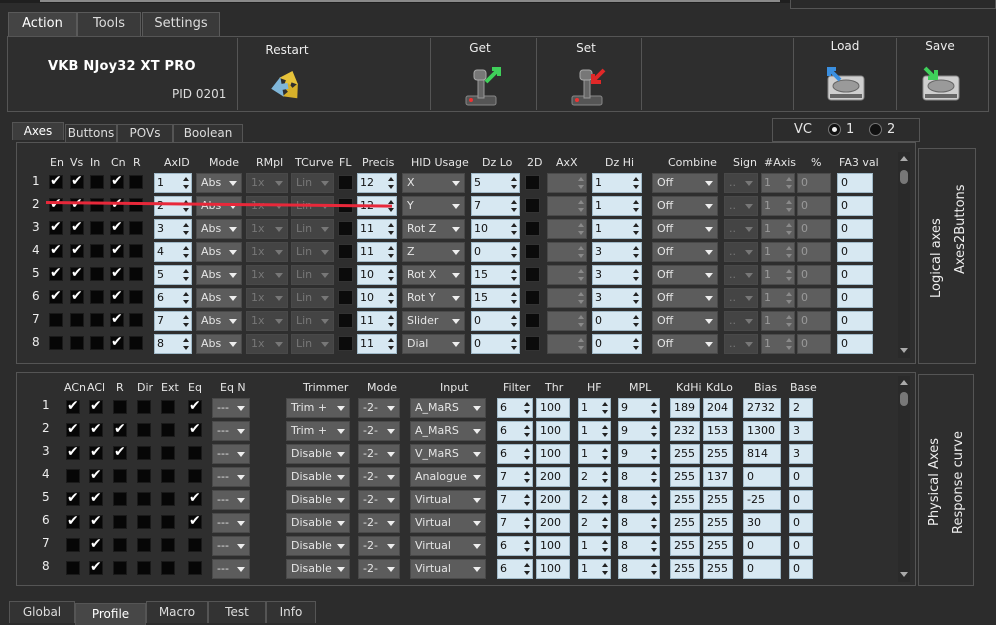 The height and width of the screenshot is (625, 996). Describe the element at coordinates (617, 344) in the screenshot. I see `dzhi-spinner: 0` at that location.